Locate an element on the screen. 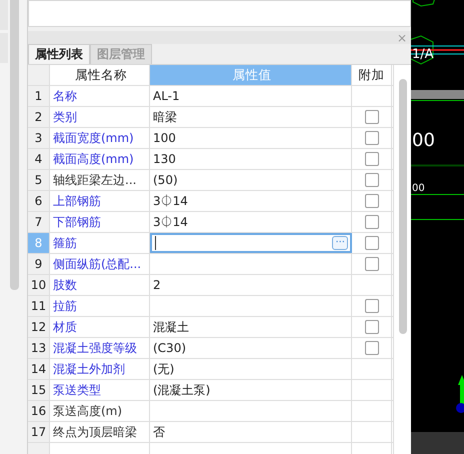 The width and height of the screenshot is (464, 454). property-value: 130 is located at coordinates (251, 159).